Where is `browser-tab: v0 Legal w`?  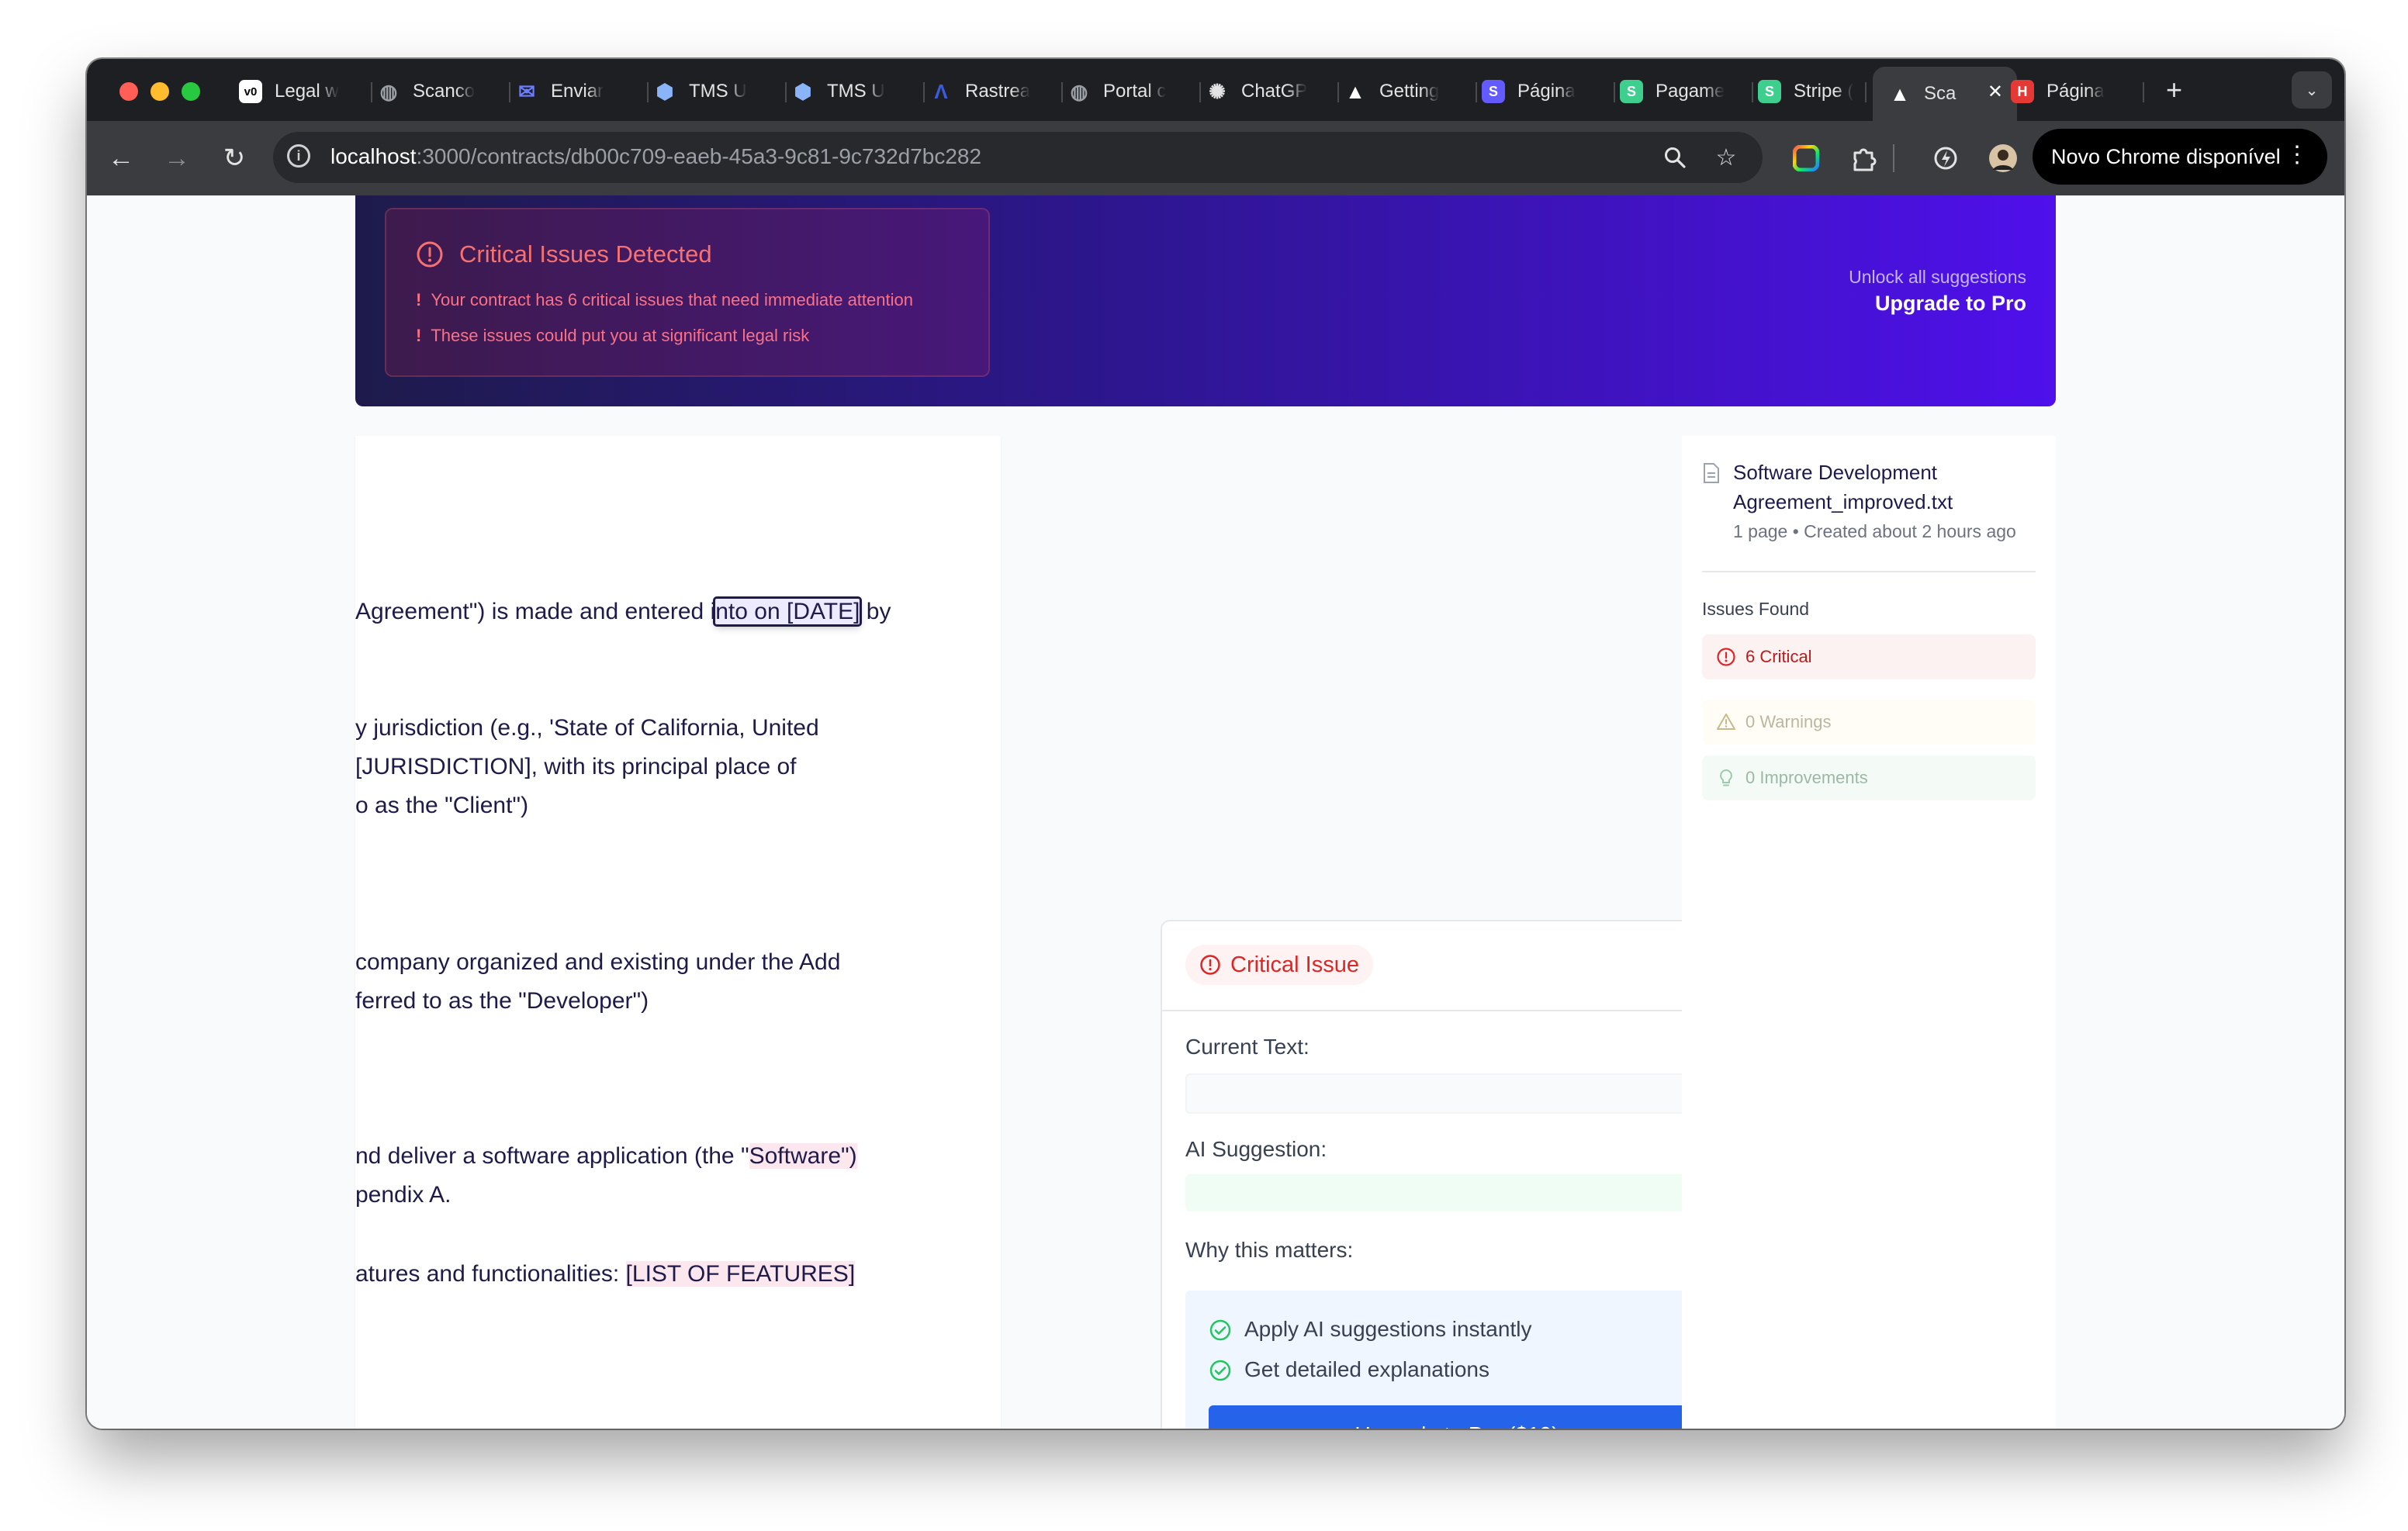
browser-tab: v0 Legal w is located at coordinates (305, 91).